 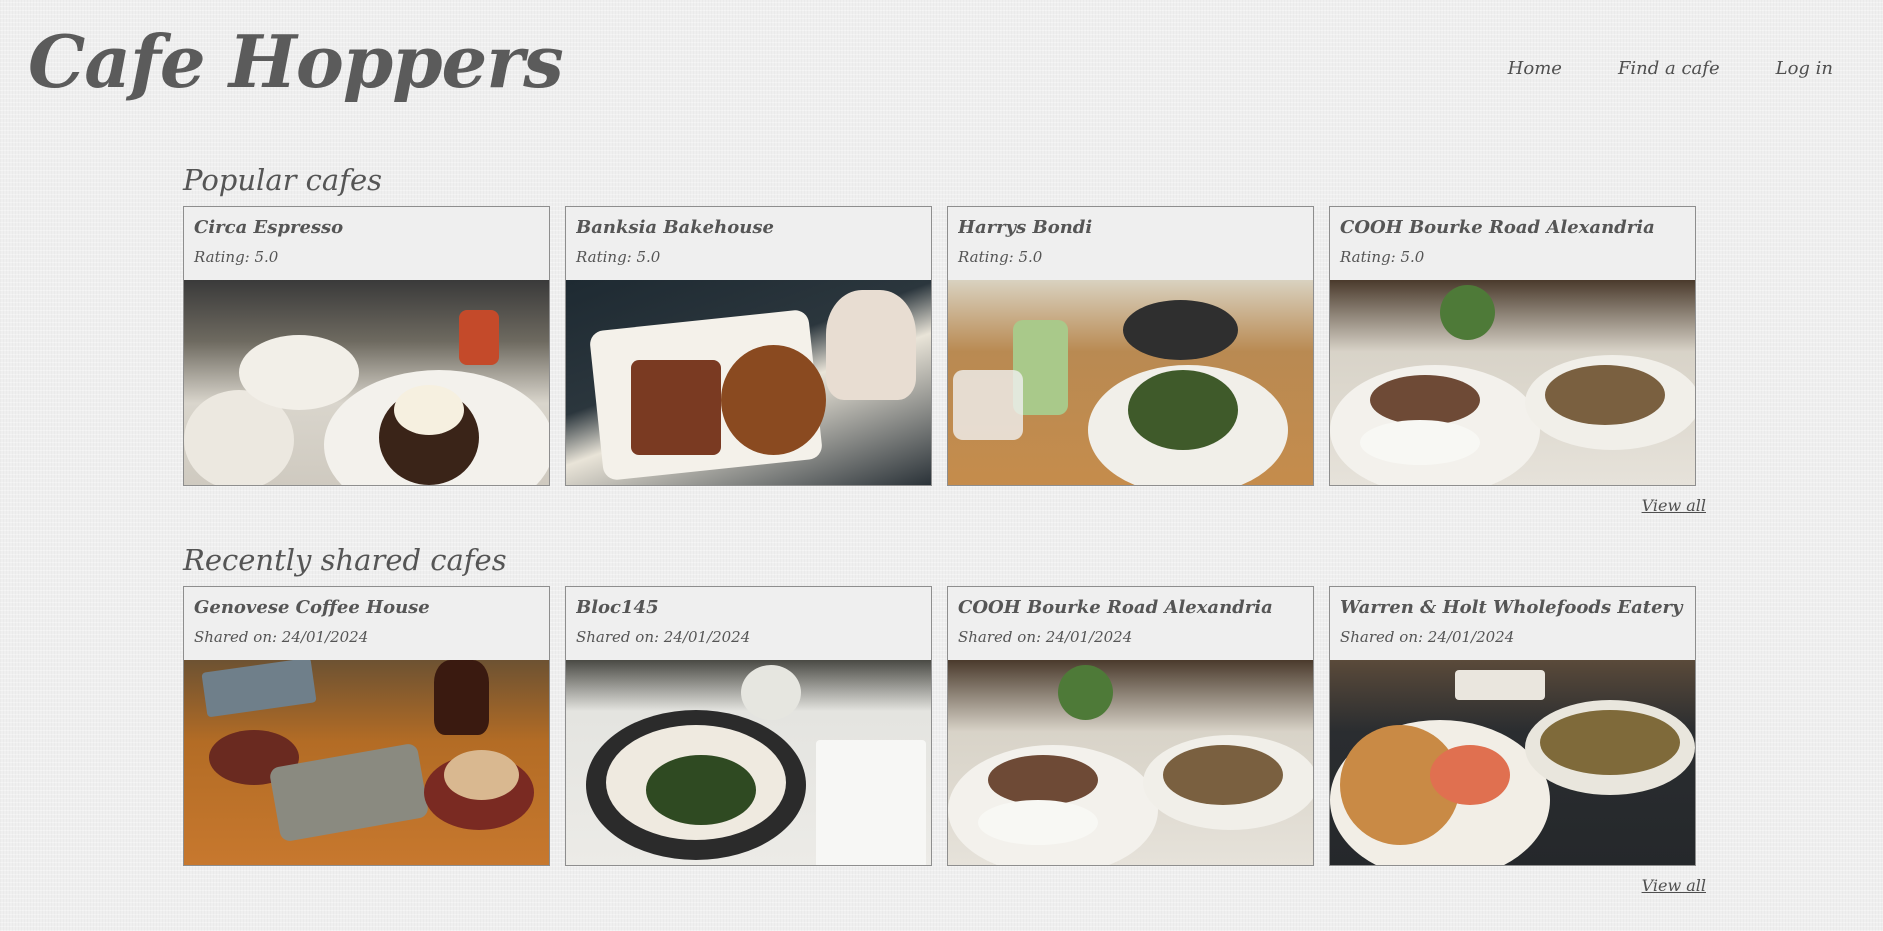 What do you see at coordinates (1025, 227) in the screenshot?
I see `cafe-name: Harrys Bondi` at bounding box center [1025, 227].